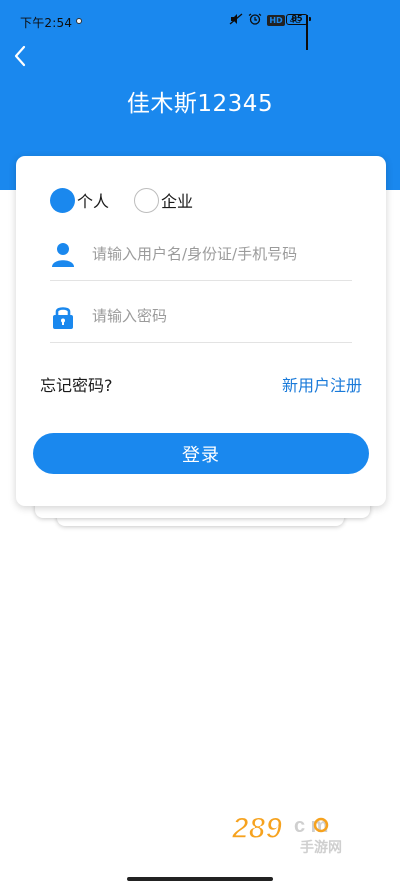  Describe the element at coordinates (200, 104) in the screenshot. I see `page-title: 佳木斯12345` at that location.